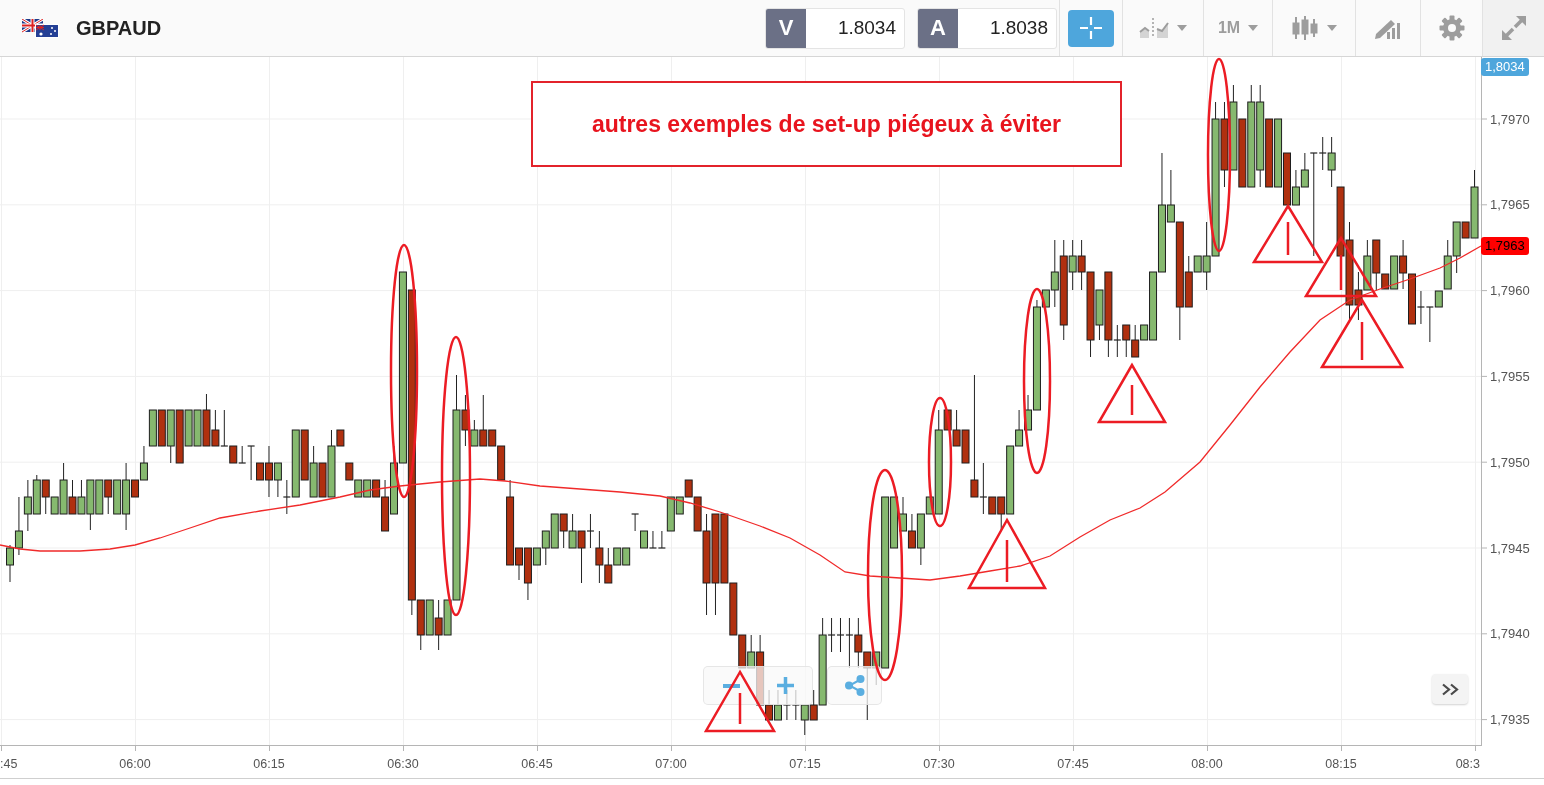  I want to click on time-axis-label: :45, so click(9, 764).